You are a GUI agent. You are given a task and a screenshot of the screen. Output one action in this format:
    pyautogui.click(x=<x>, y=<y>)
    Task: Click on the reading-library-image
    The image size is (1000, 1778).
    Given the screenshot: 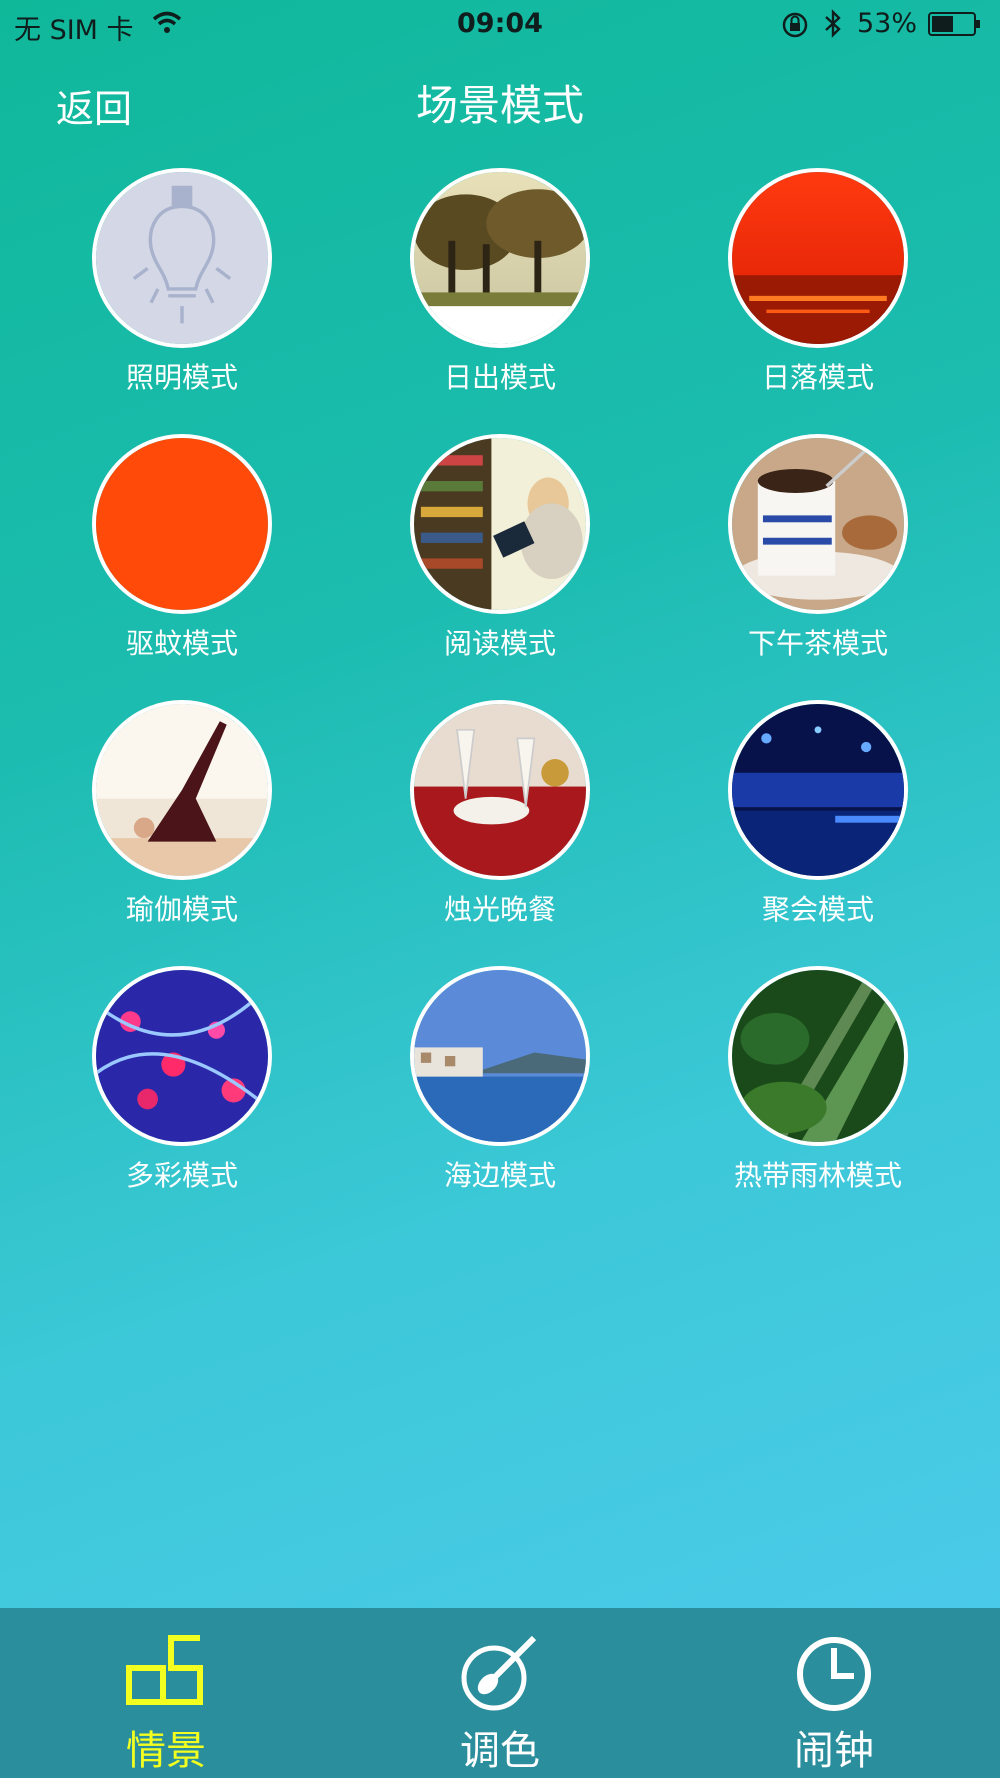 What is the action you would take?
    pyautogui.click(x=500, y=524)
    